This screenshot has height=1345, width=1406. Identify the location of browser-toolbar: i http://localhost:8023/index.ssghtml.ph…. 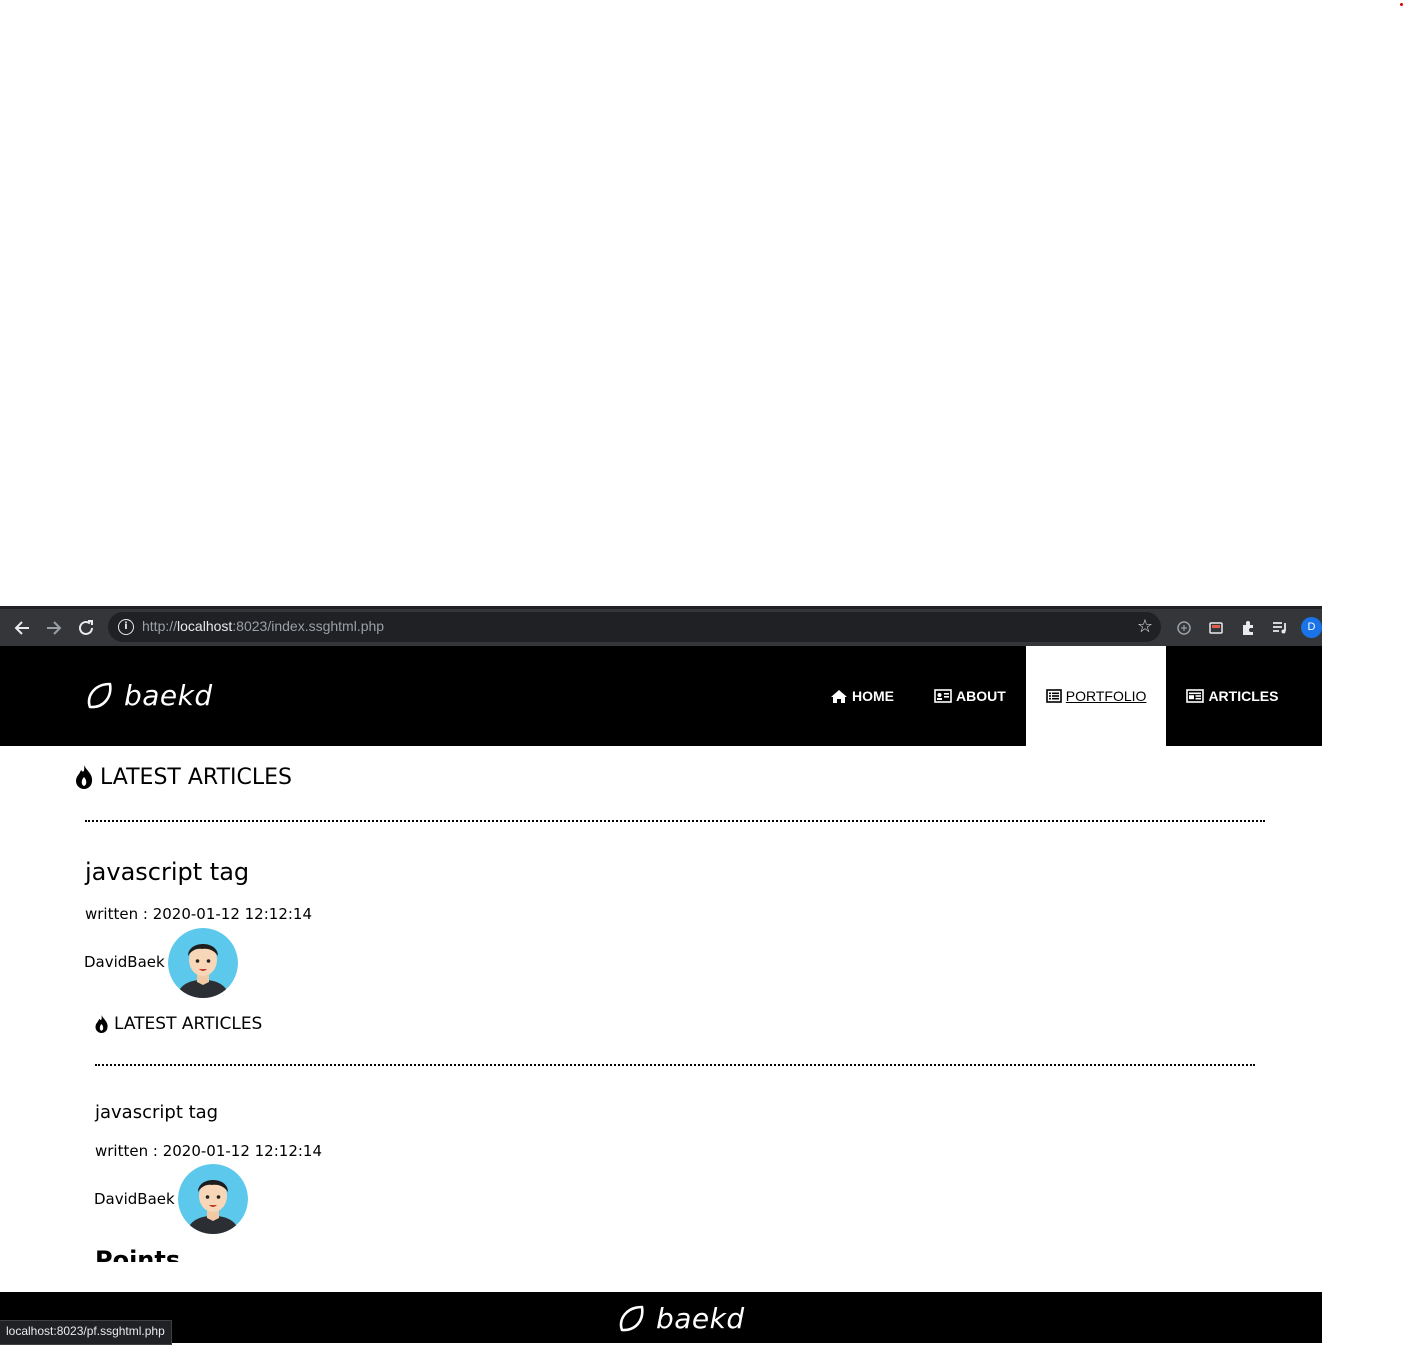
(661, 627).